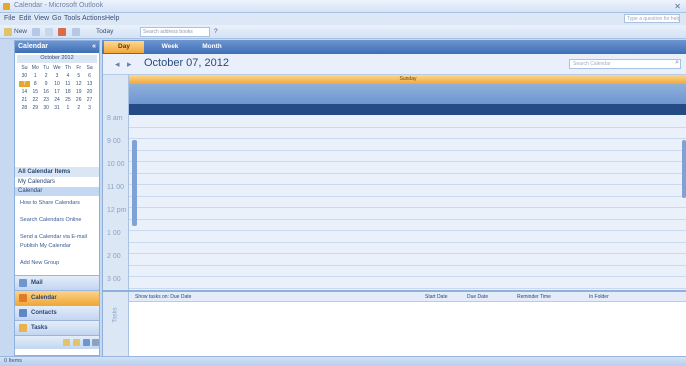 Image resolution: width=686 pixels, height=366 pixels. Describe the element at coordinates (35, 100) in the screenshot. I see `mini-calendar-day: 22` at that location.